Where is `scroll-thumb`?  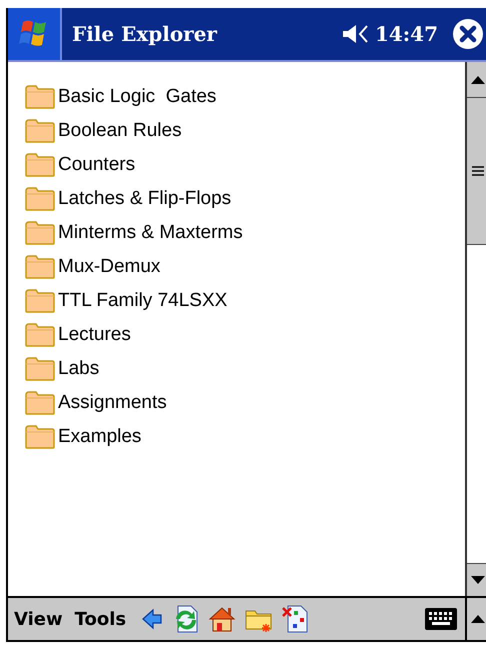
scroll-thumb is located at coordinates (476, 171).